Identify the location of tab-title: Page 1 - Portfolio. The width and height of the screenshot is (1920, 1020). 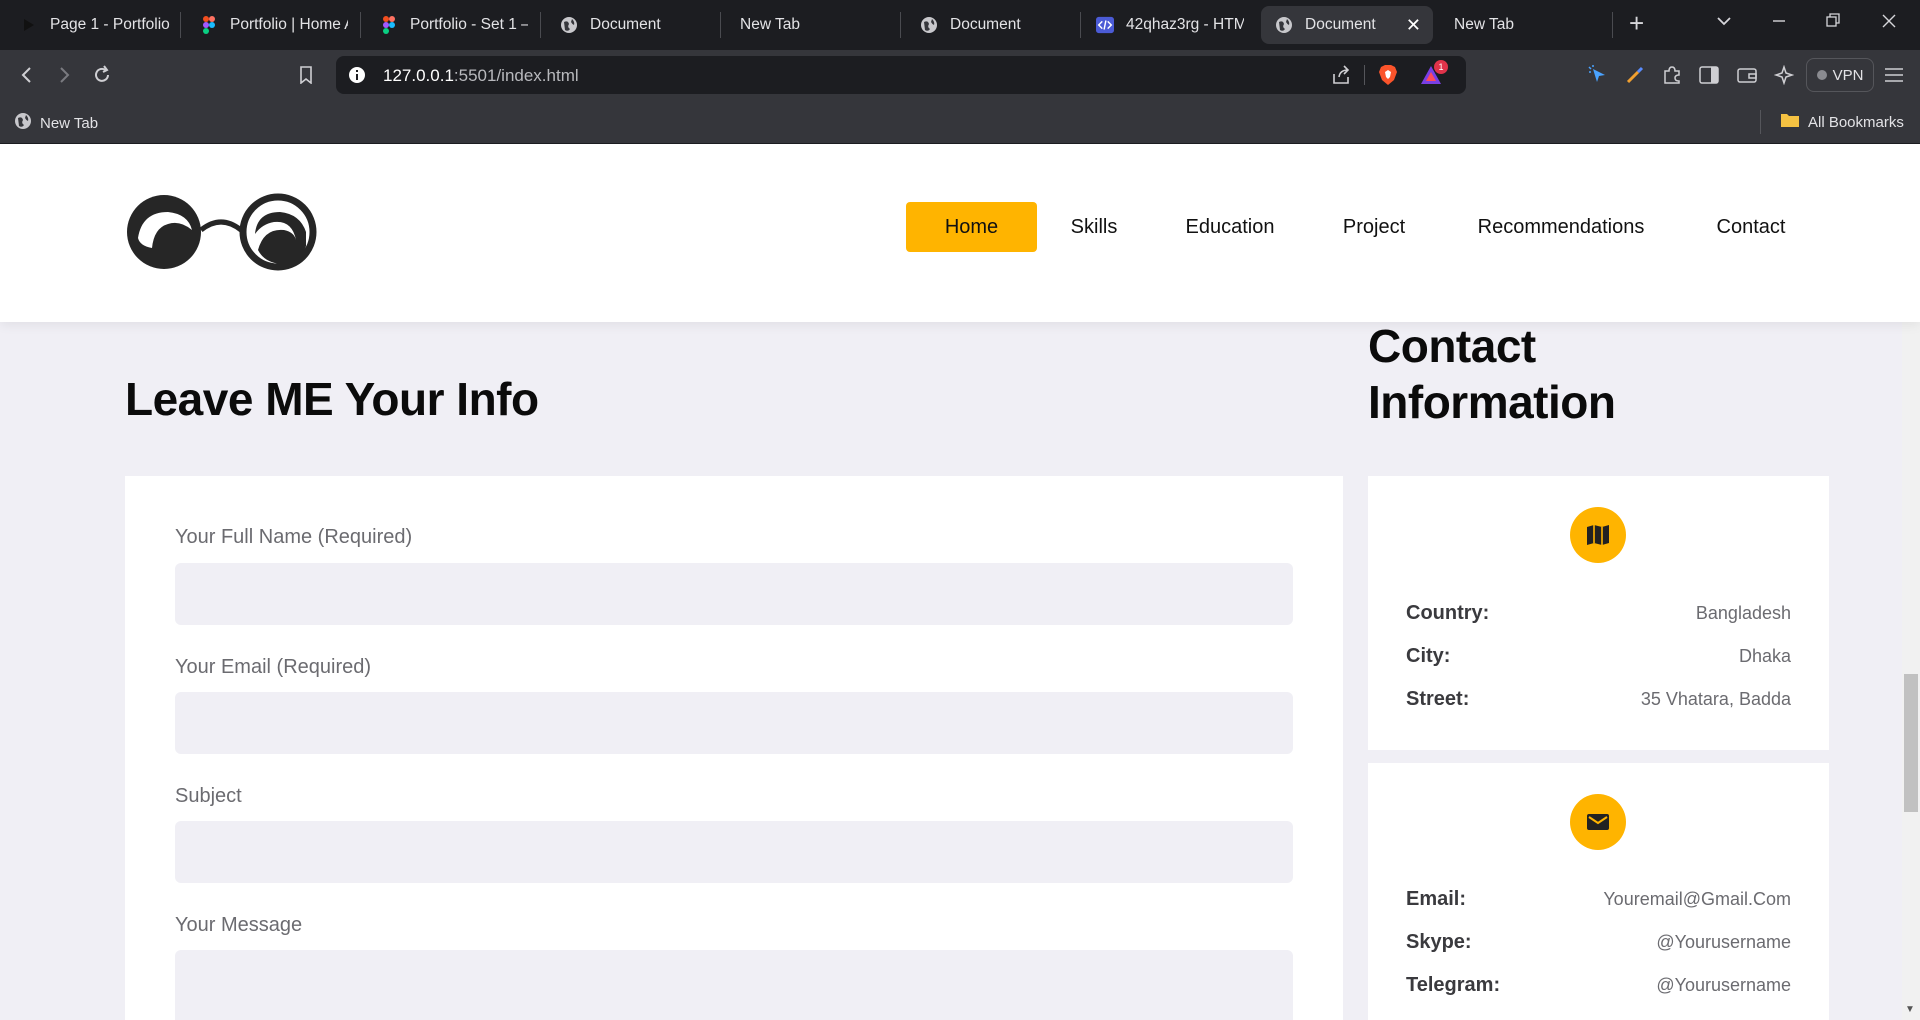
(110, 24).